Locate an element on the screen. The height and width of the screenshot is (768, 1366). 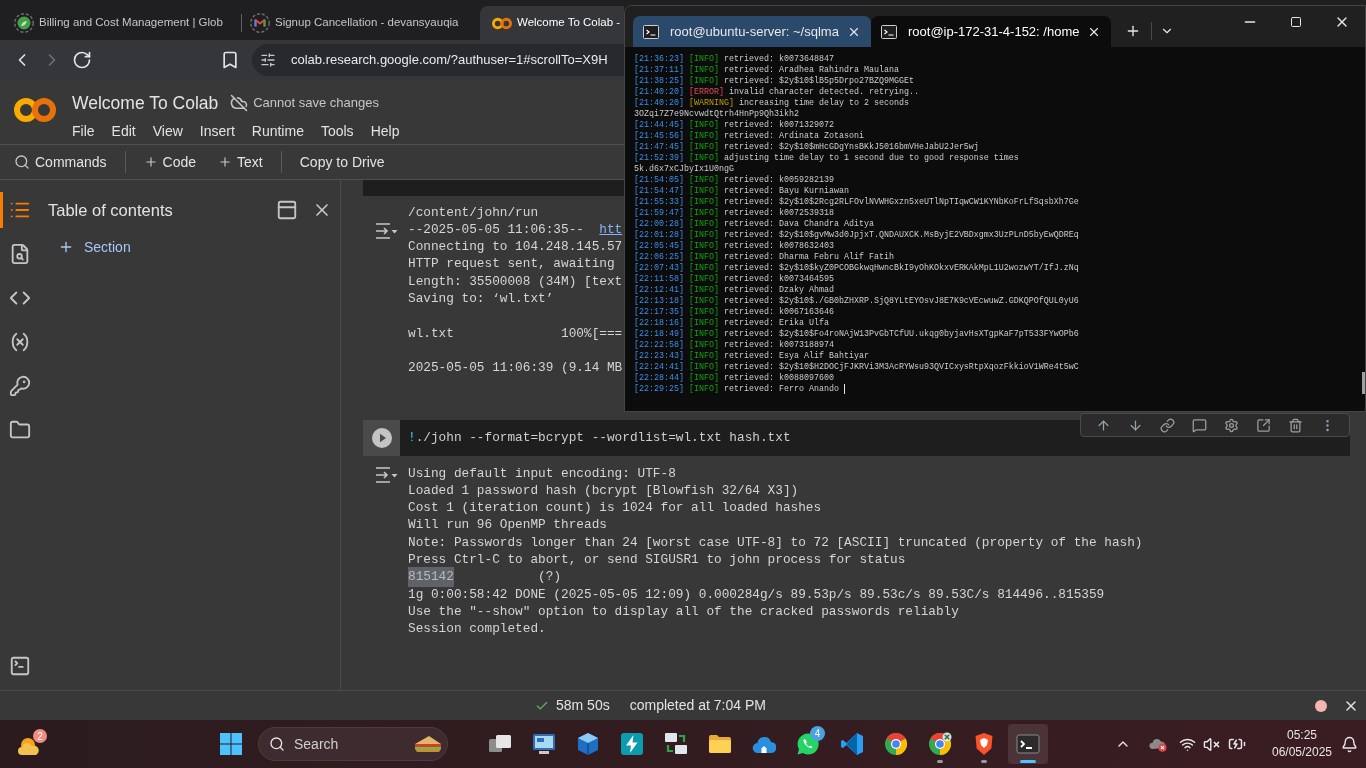
address-field: colab.research.google.com/?authuser=1#scrollTo=X9H is located at coordinates (438, 60).